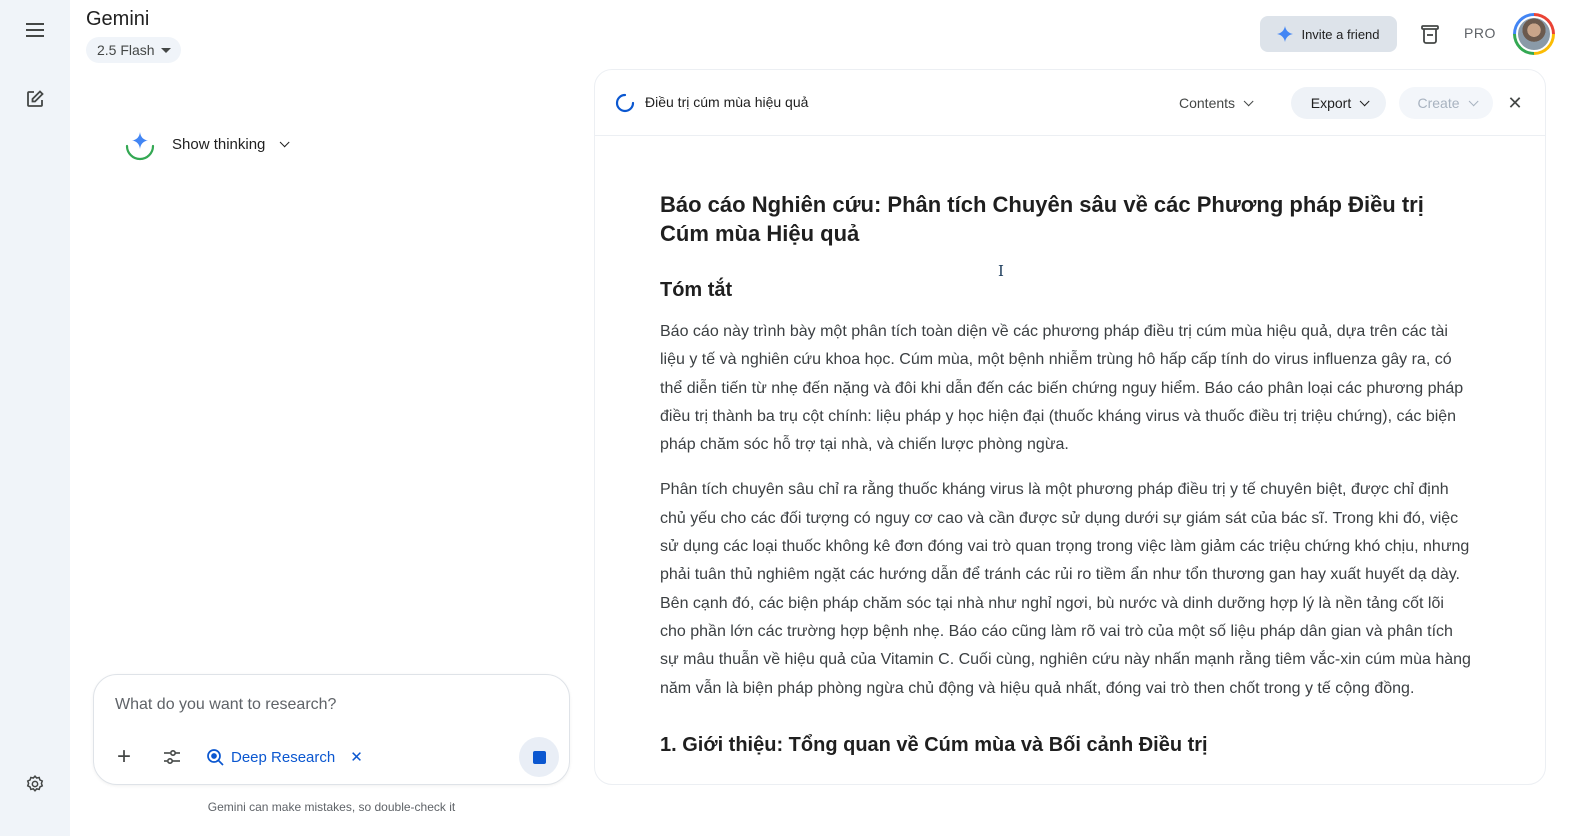 The width and height of the screenshot is (1578, 836). I want to click on export-button: Export, so click(1338, 103).